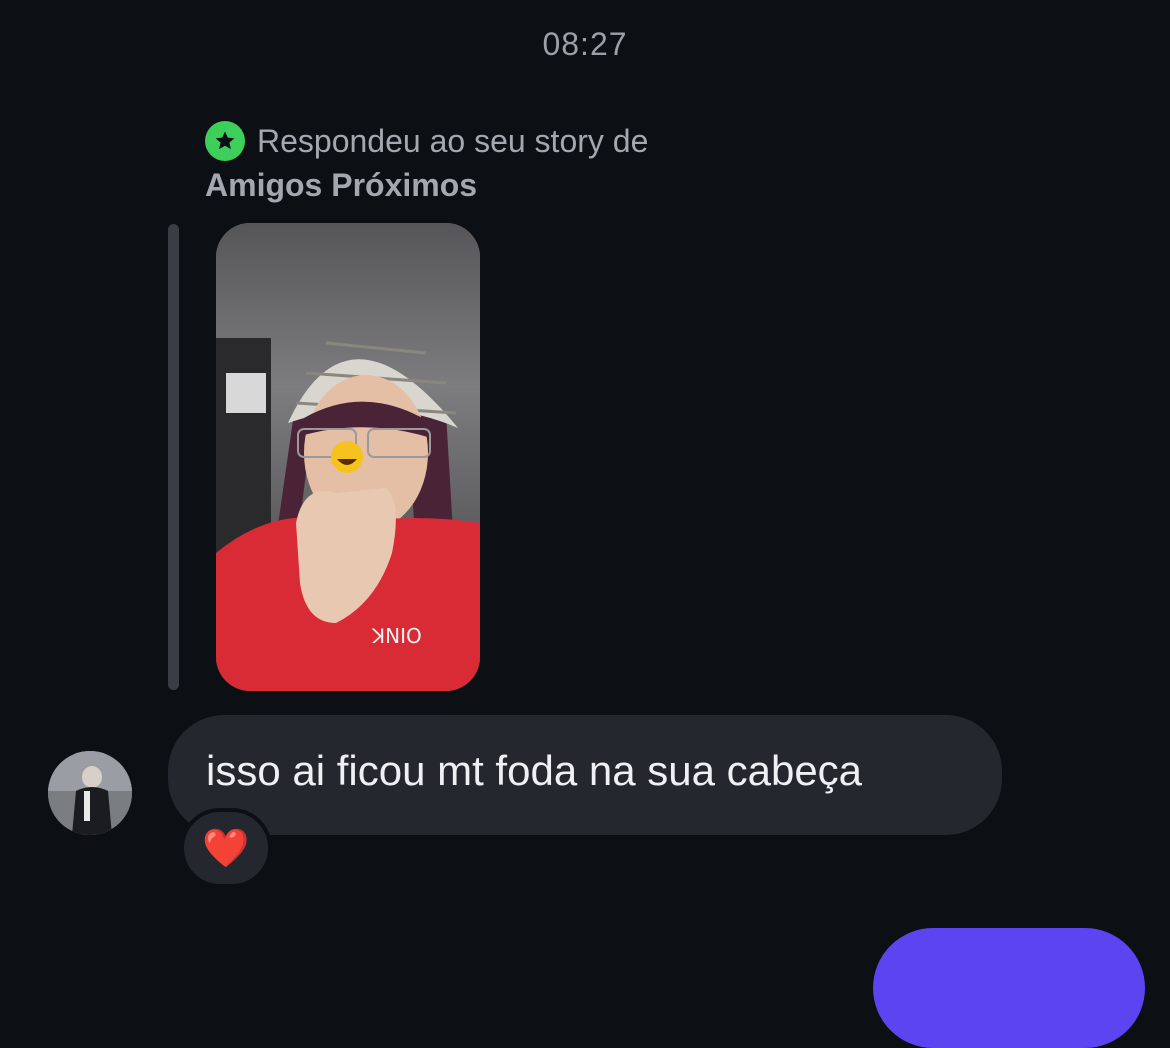 Image resolution: width=1170 pixels, height=1048 pixels. I want to click on incoming-message-bubble: isso ai ficou mt foda na sua cabeça, so click(585, 775).